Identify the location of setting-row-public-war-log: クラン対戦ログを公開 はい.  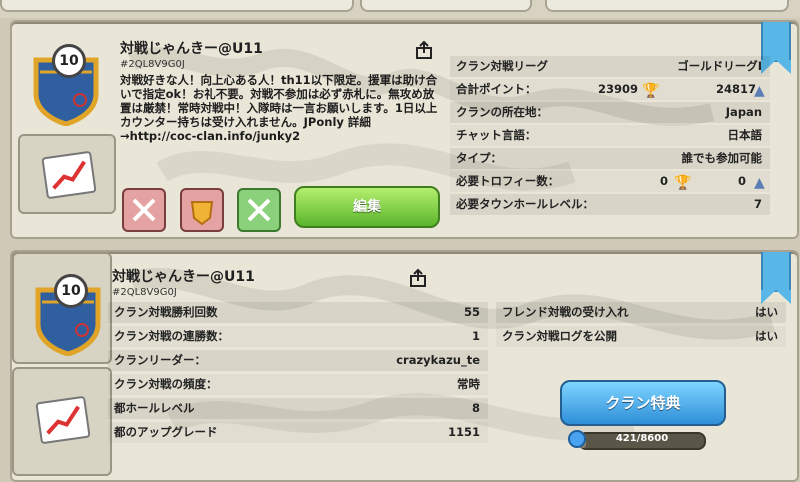
(641, 336).